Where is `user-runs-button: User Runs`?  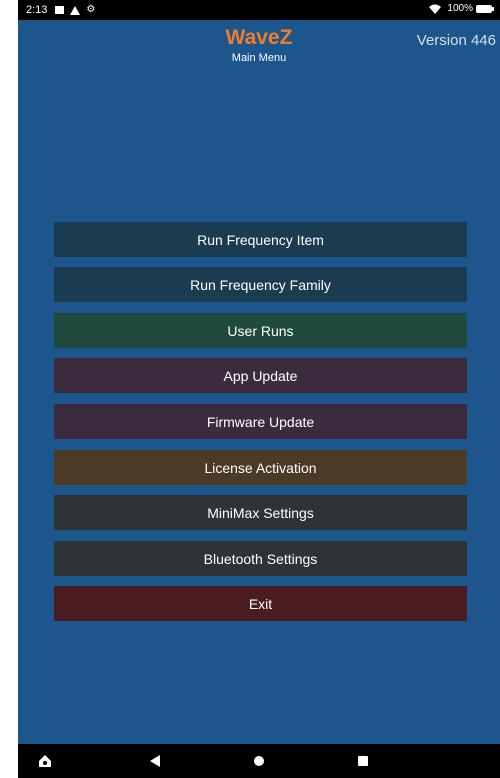
user-runs-button: User Runs is located at coordinates (260, 330).